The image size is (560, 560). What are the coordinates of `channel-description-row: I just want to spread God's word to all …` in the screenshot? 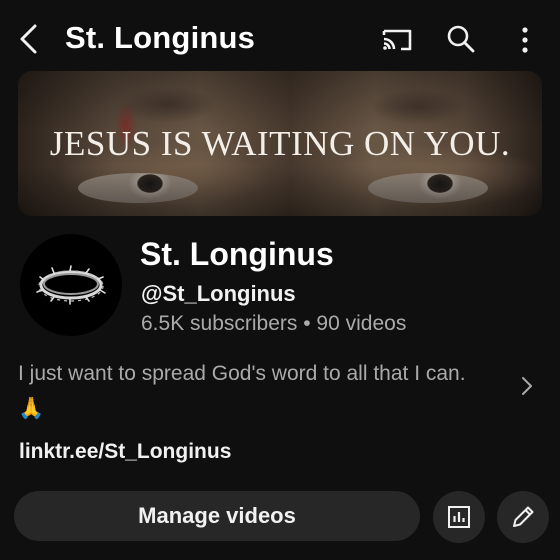 It's located at (280, 387).